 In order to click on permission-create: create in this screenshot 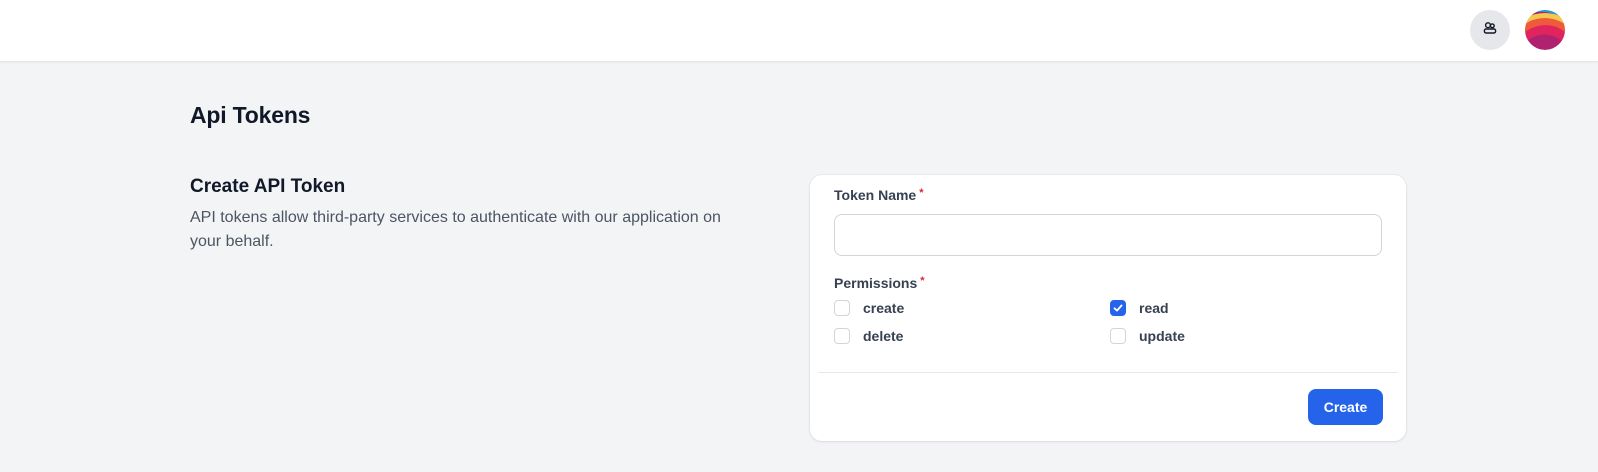, I will do `click(869, 308)`.